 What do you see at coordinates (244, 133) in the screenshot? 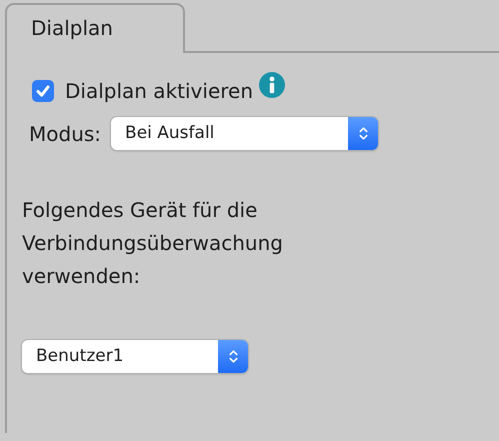
I see `mode-dropdown: Bei Ausfall` at bounding box center [244, 133].